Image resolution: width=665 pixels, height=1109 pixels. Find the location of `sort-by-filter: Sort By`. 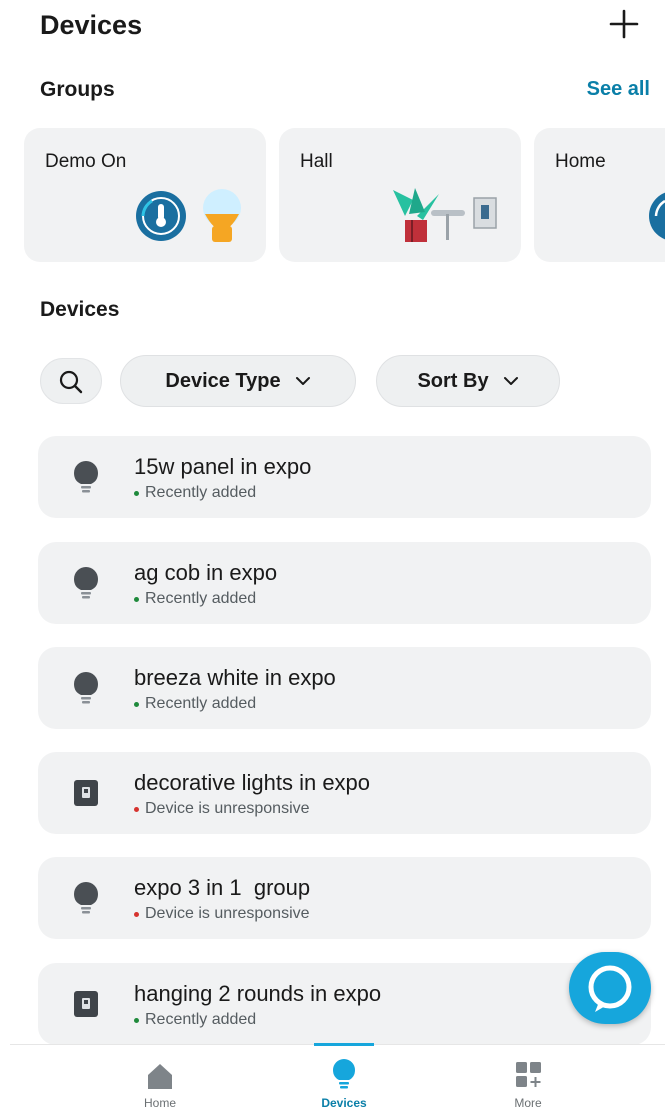

sort-by-filter: Sort By is located at coordinates (468, 381).